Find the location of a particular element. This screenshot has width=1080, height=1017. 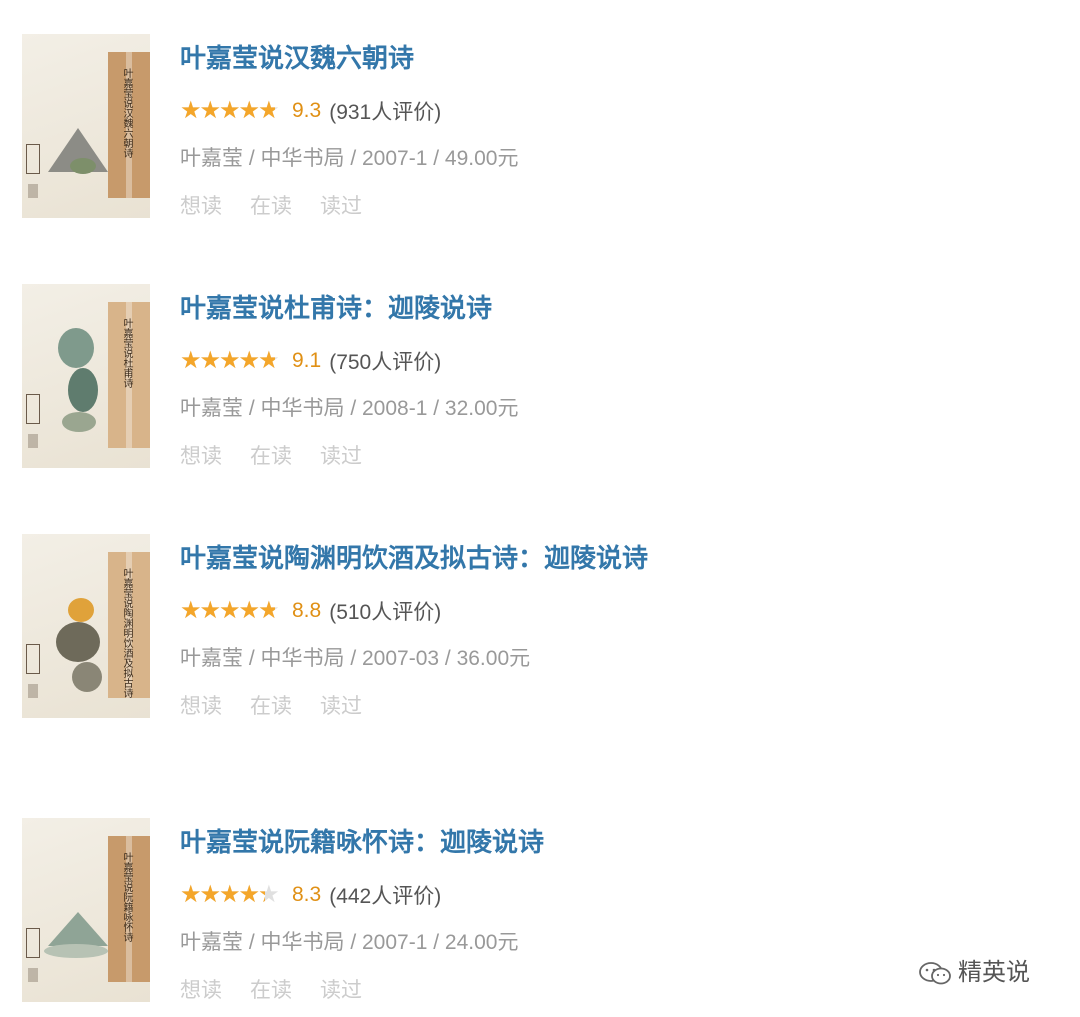

rating-score: 9.3 is located at coordinates (307, 110).